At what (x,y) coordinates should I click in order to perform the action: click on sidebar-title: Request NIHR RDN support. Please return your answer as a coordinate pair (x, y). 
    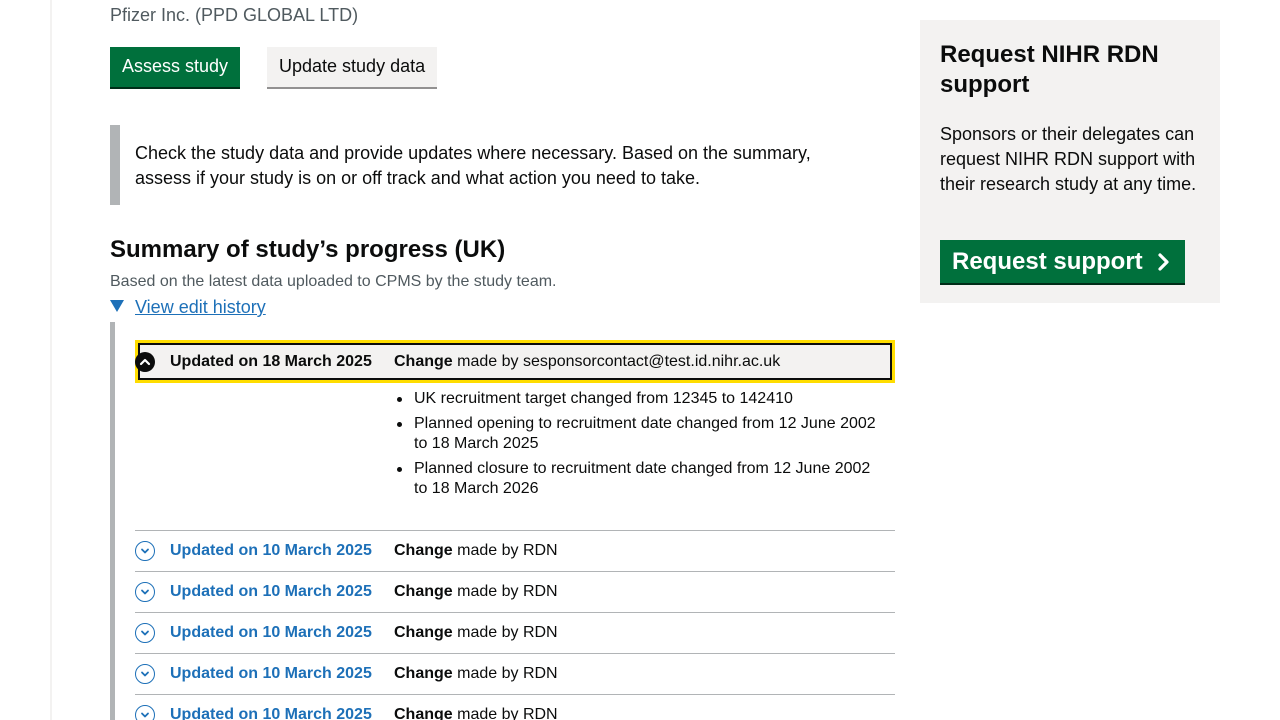
    Looking at the image, I should click on (1049, 69).